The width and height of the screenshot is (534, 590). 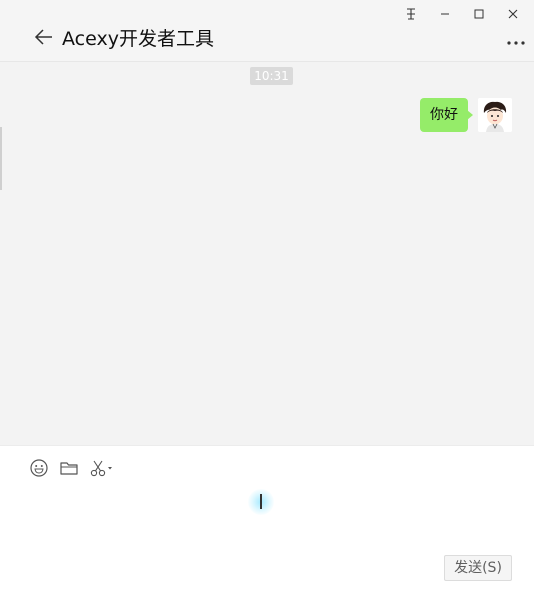 I want to click on text-cursor, so click(x=261, y=501).